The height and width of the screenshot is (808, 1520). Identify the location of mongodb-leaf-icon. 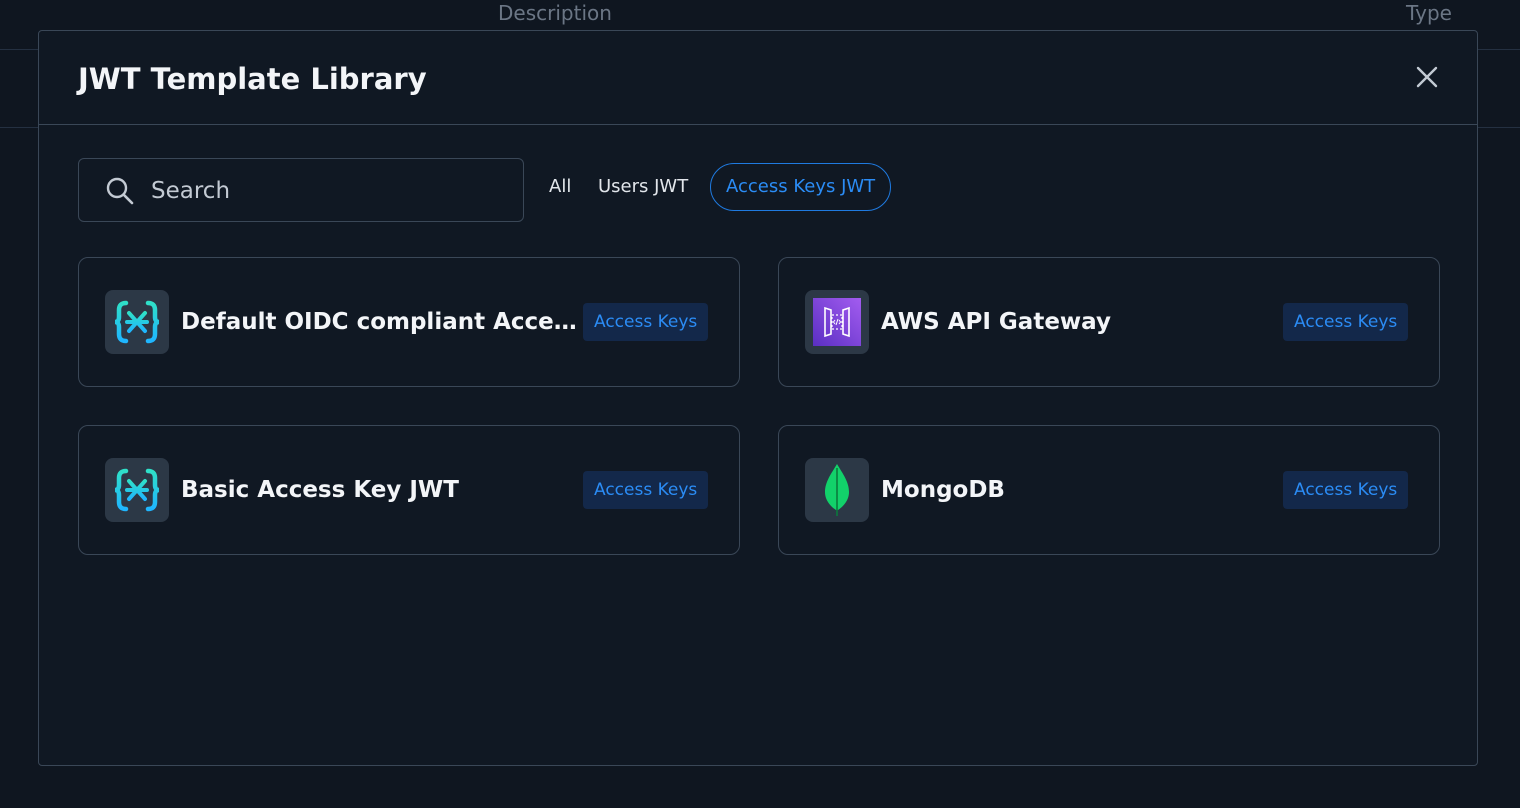
(837, 490).